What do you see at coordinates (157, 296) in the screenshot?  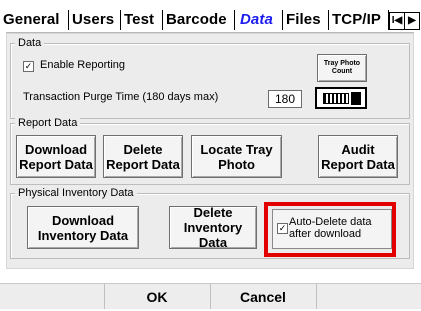 I see `ok-button: OK` at bounding box center [157, 296].